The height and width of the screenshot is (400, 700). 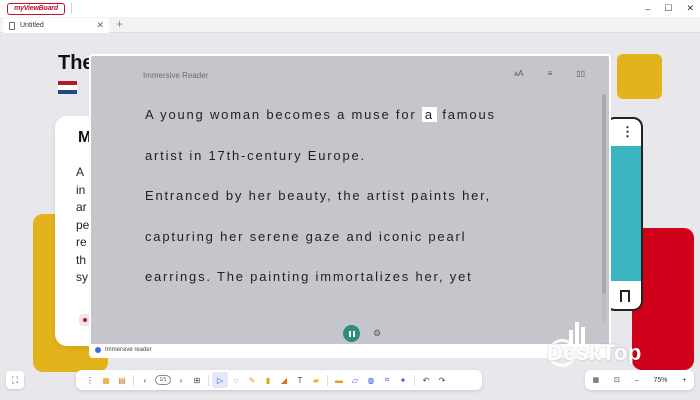 I want to click on reader-app-icon, so click(x=98, y=350).